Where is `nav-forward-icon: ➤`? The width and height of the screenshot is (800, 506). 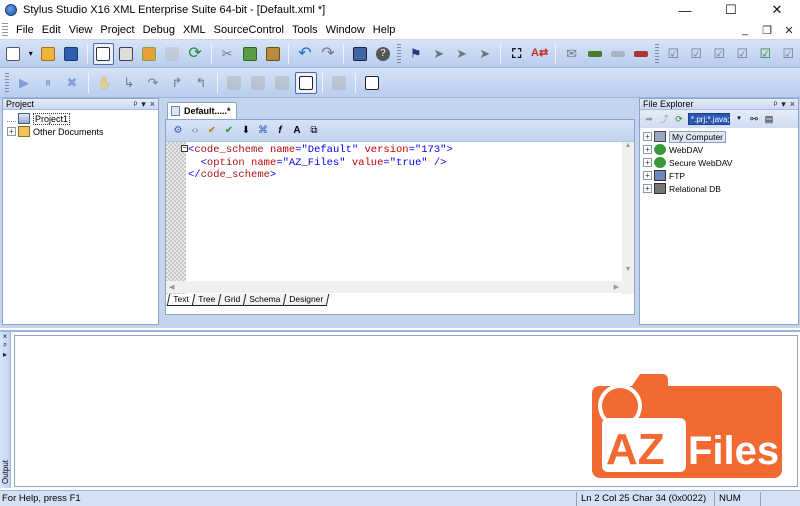 nav-forward-icon: ➤ is located at coordinates (461, 54).